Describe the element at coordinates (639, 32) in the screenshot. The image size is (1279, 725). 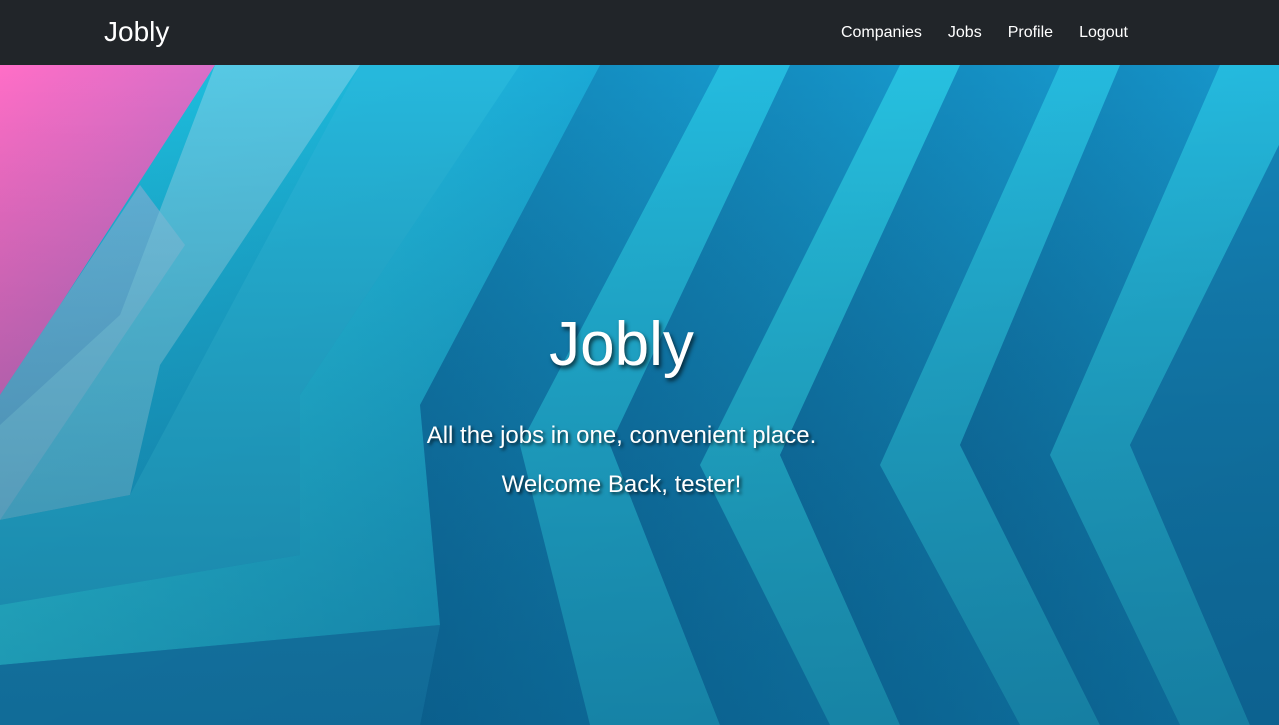
I see `navbar: Jobly Companies Jobs Profile Logout` at that location.